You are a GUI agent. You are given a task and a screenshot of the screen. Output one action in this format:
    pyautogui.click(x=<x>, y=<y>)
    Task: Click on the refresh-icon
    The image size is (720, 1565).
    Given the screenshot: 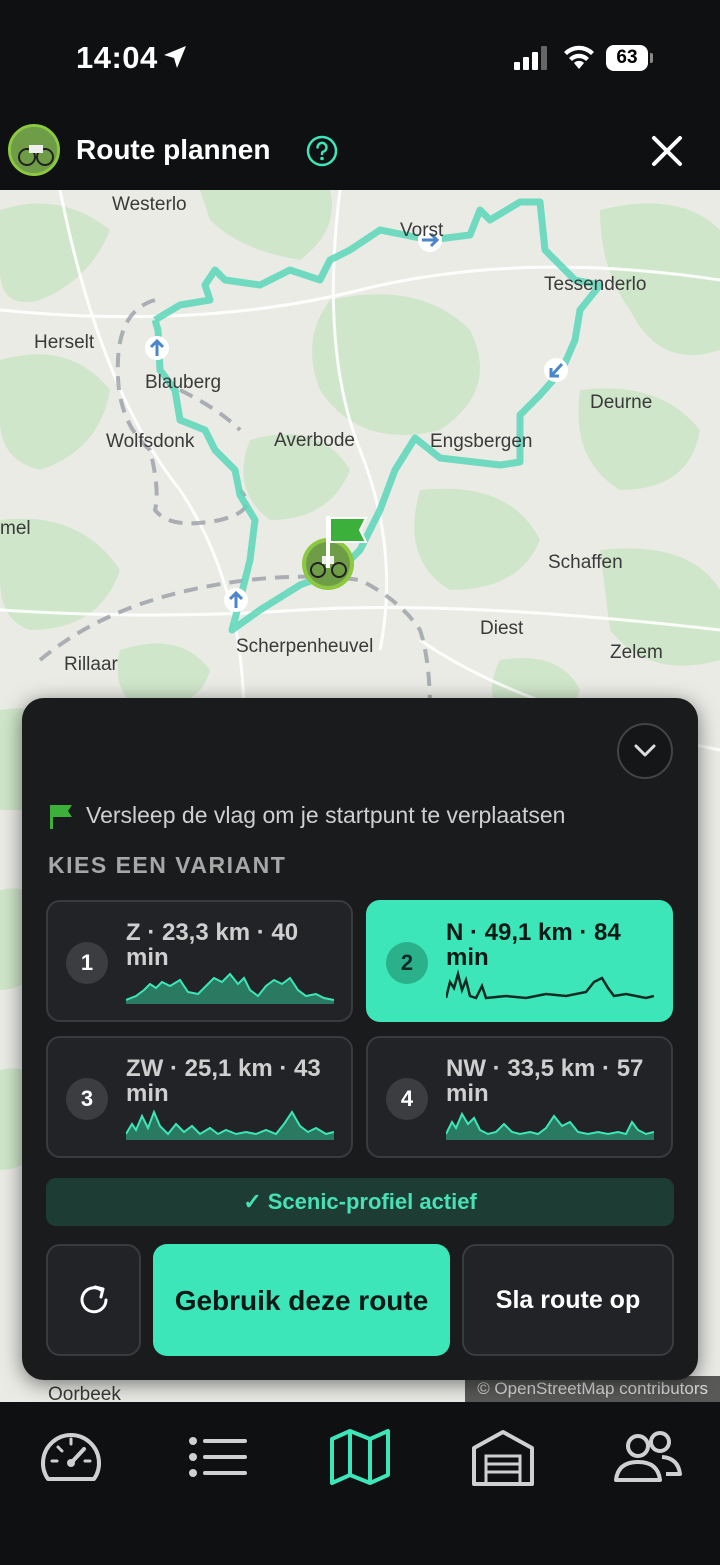 What is the action you would take?
    pyautogui.click(x=93, y=1299)
    